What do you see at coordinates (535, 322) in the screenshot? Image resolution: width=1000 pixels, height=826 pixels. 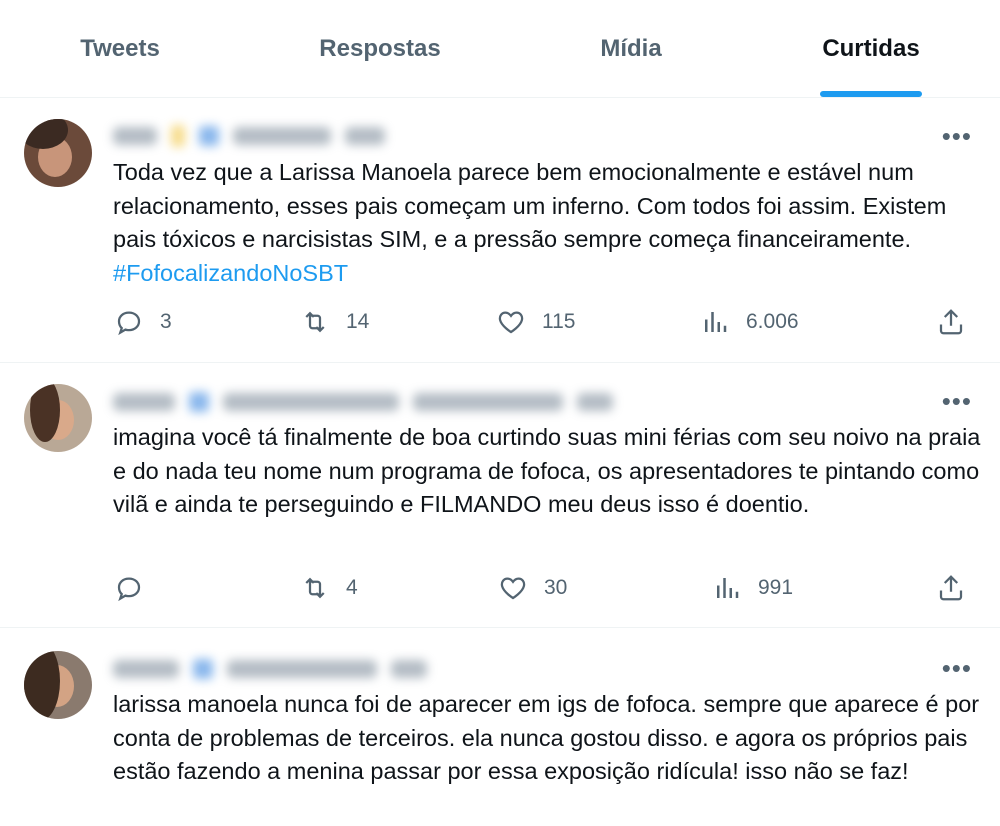 I see `like-button: 115` at bounding box center [535, 322].